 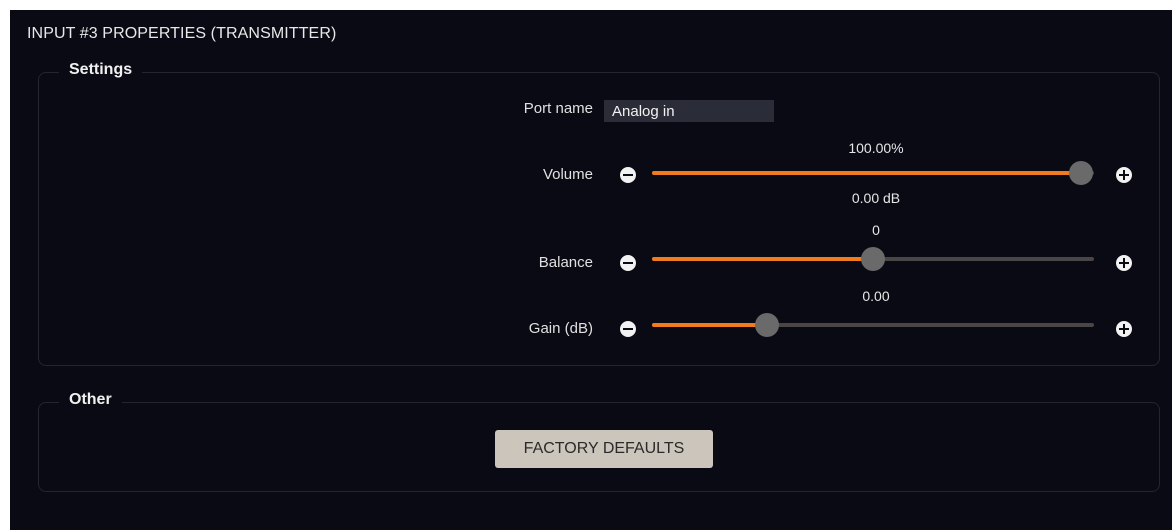 I want to click on gain-value: 0.00, so click(x=876, y=296).